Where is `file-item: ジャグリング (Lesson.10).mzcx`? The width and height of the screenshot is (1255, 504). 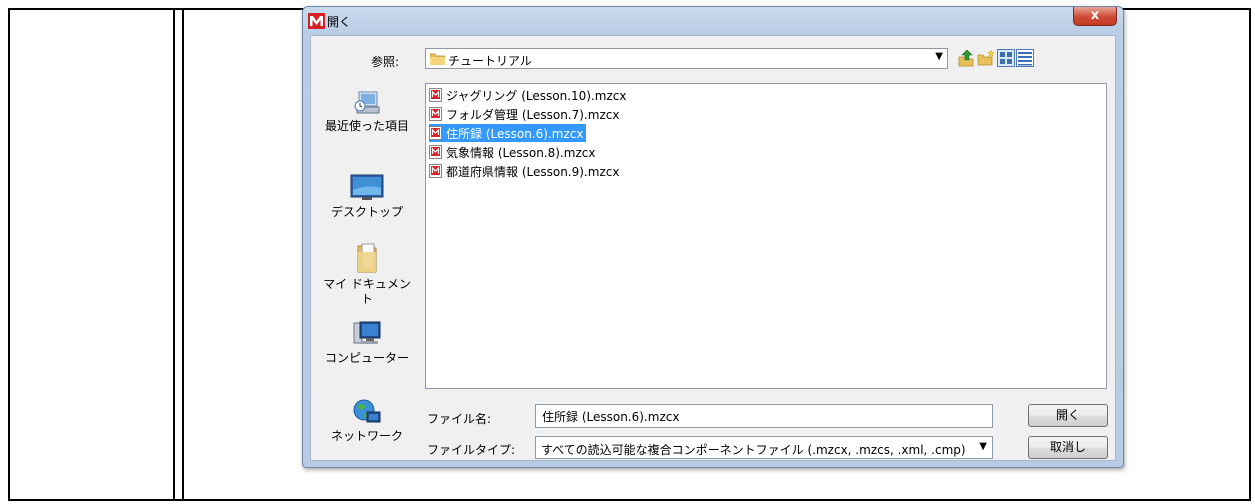
file-item: ジャグリング (Lesson.10).mzcx is located at coordinates (529, 95).